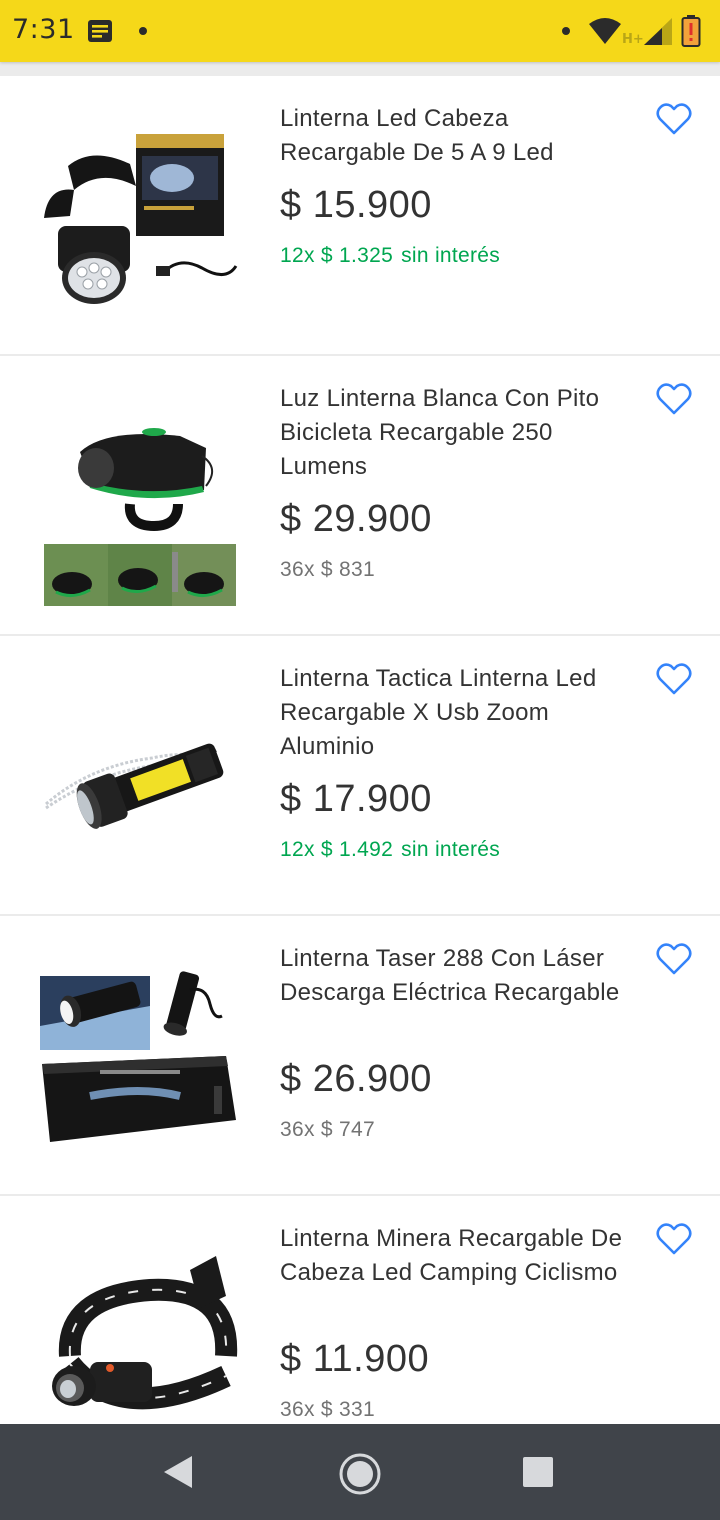 Image resolution: width=720 pixels, height=1520 pixels. I want to click on installments-value: 36x $ 331, so click(327, 1409).